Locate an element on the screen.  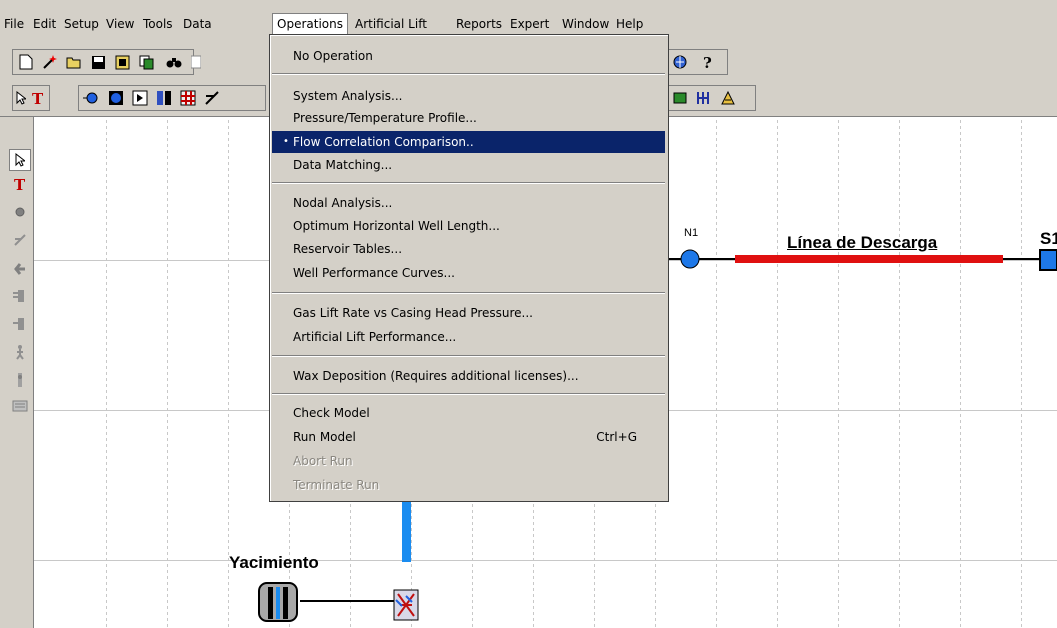
globe-icon is located at coordinates (680, 62).